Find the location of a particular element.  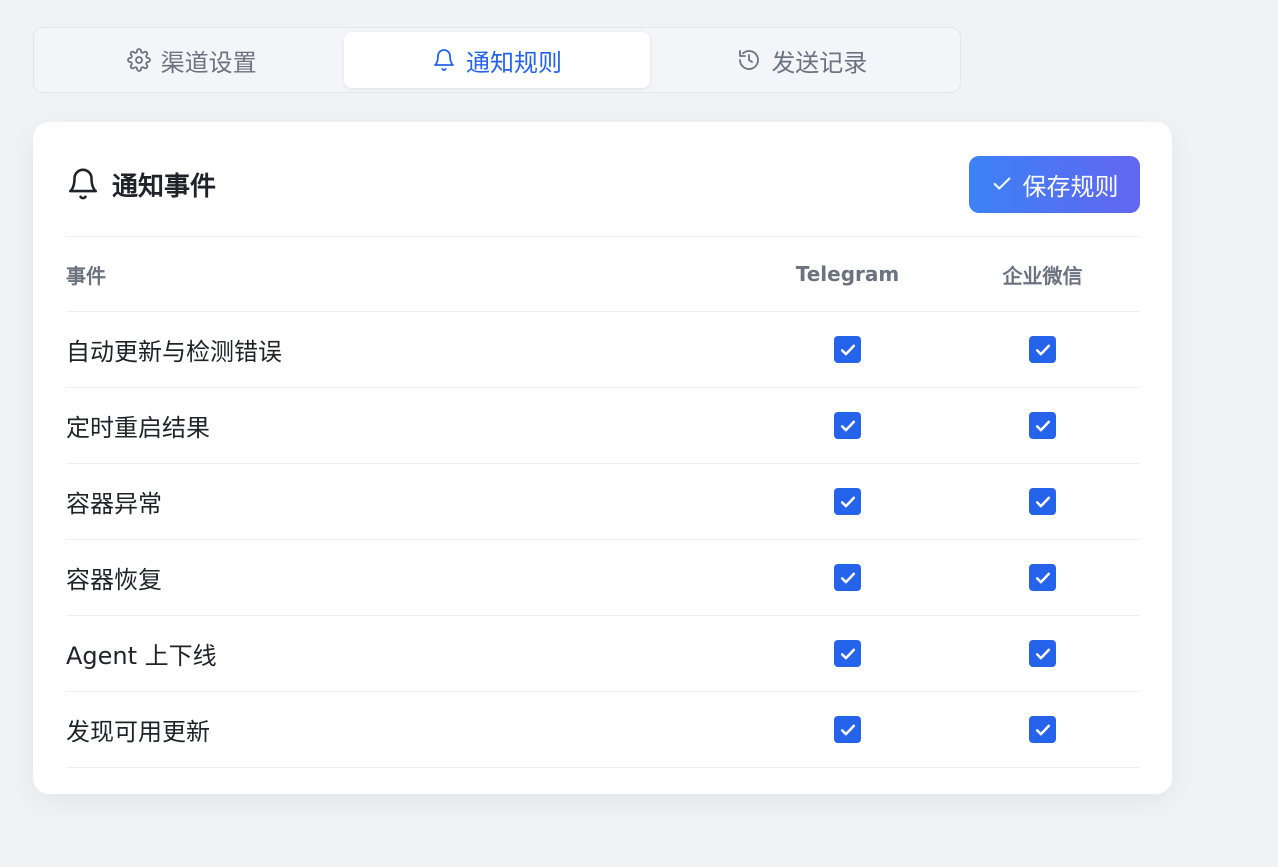

tab-bar: 渠道设置 通知规则 发送记录 is located at coordinates (497, 60).